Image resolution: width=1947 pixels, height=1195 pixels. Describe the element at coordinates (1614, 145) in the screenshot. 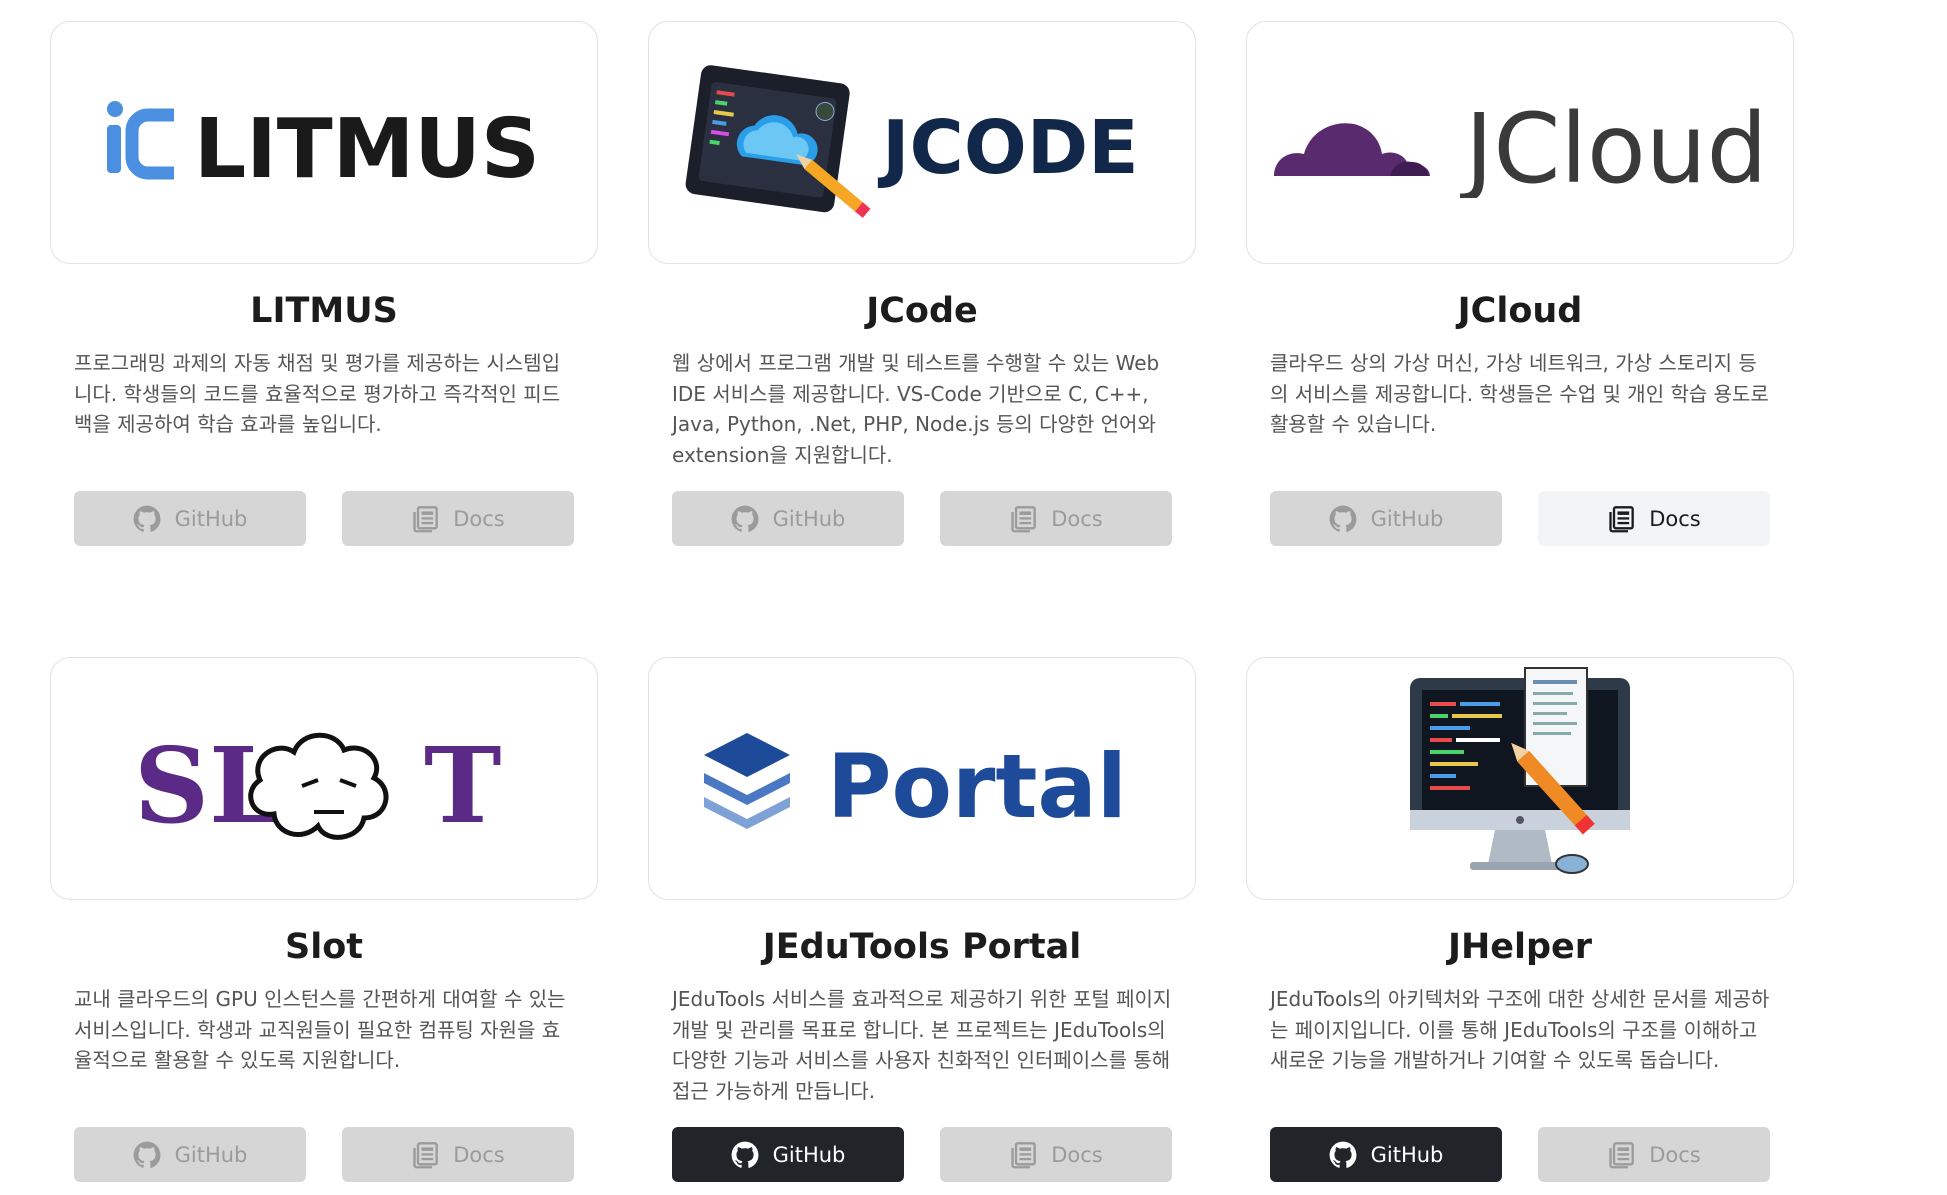

I see `jcloud-logo-text: JCloud` at that location.